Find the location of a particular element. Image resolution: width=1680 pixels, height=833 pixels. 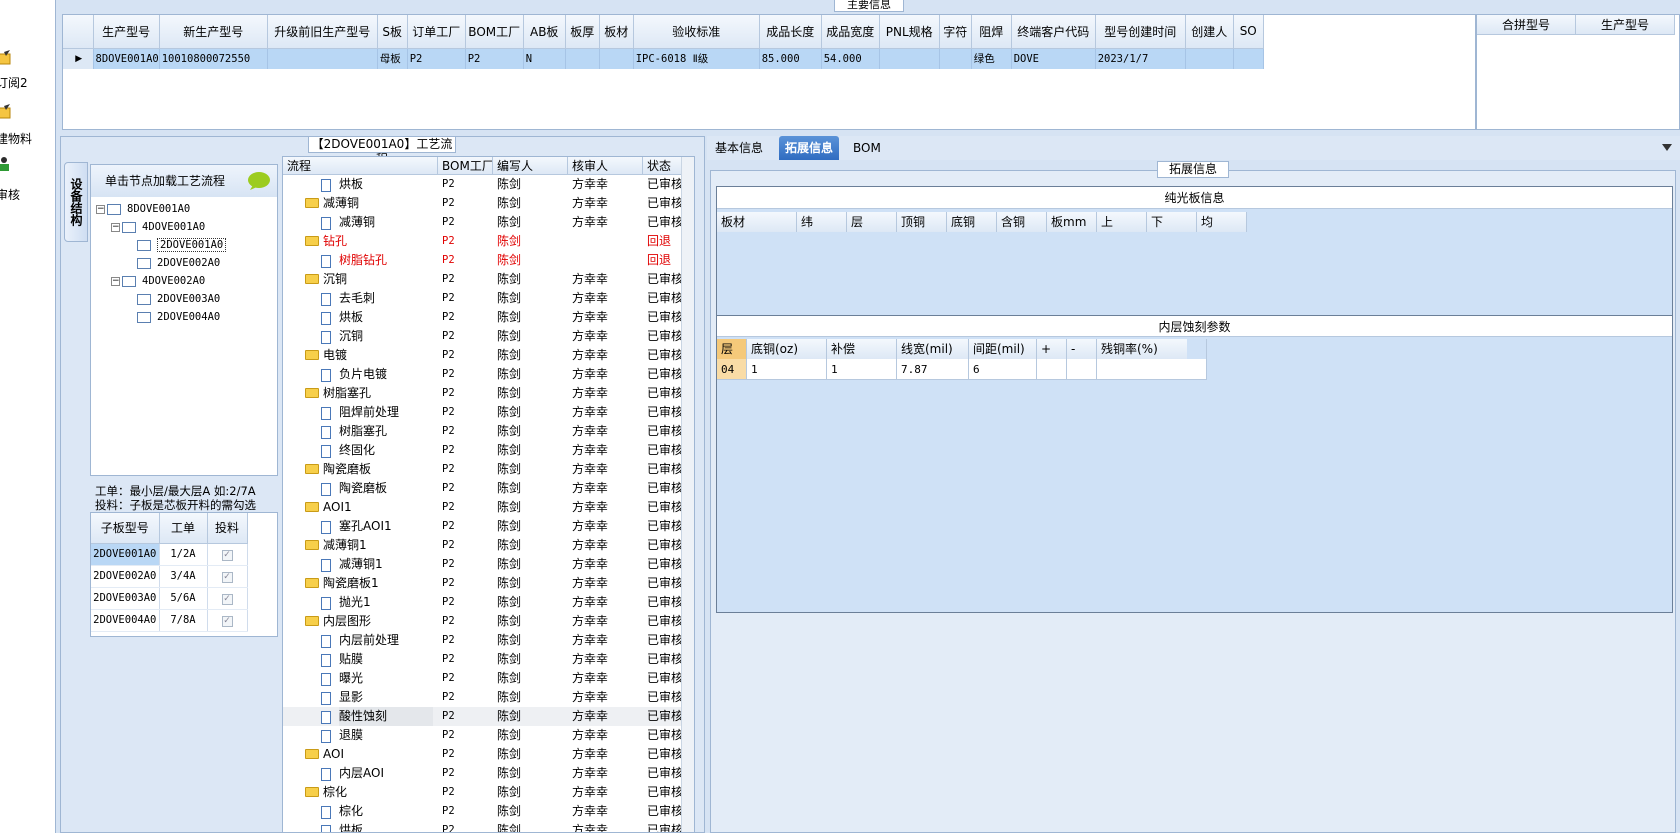

column-header: 字符 is located at coordinates (955, 32).